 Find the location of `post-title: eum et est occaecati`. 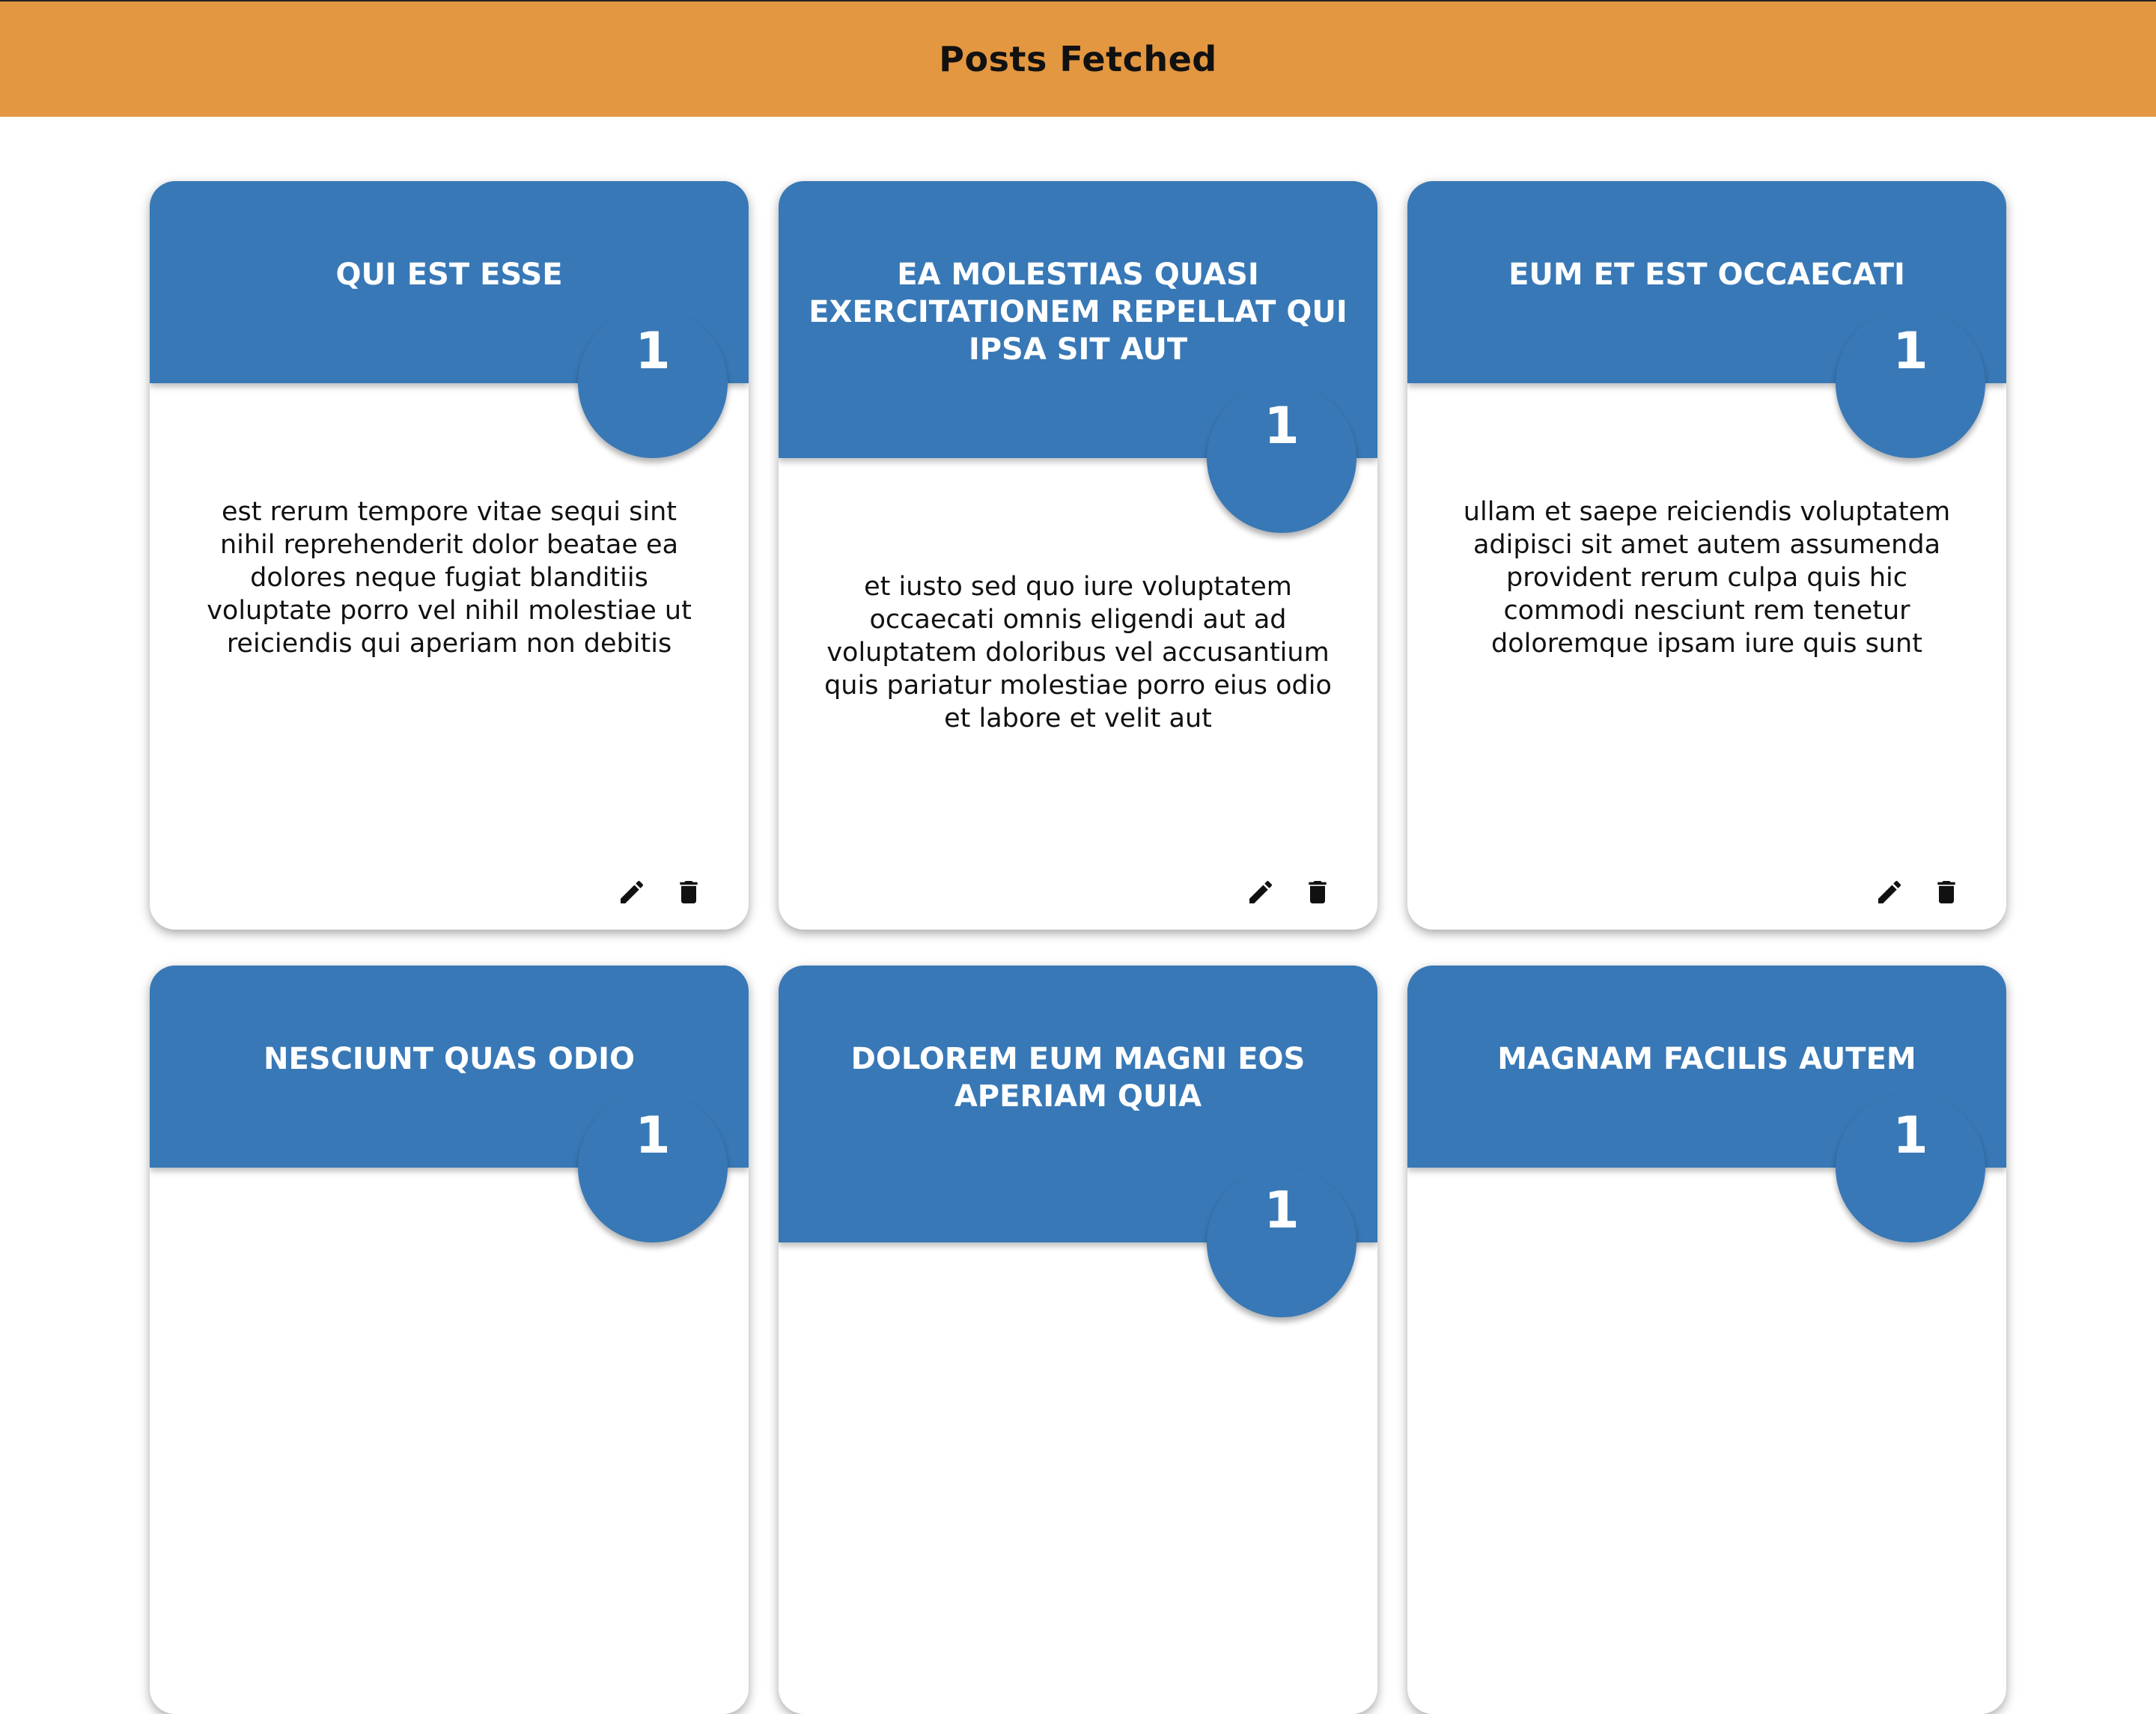

post-title: eum et est occaecati is located at coordinates (1706, 274).